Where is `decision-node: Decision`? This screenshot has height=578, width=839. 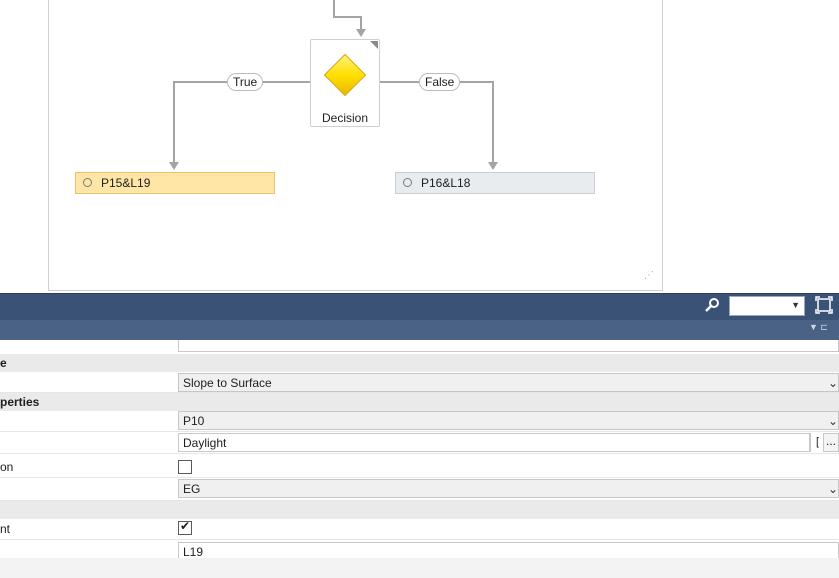
decision-node: Decision is located at coordinates (345, 83).